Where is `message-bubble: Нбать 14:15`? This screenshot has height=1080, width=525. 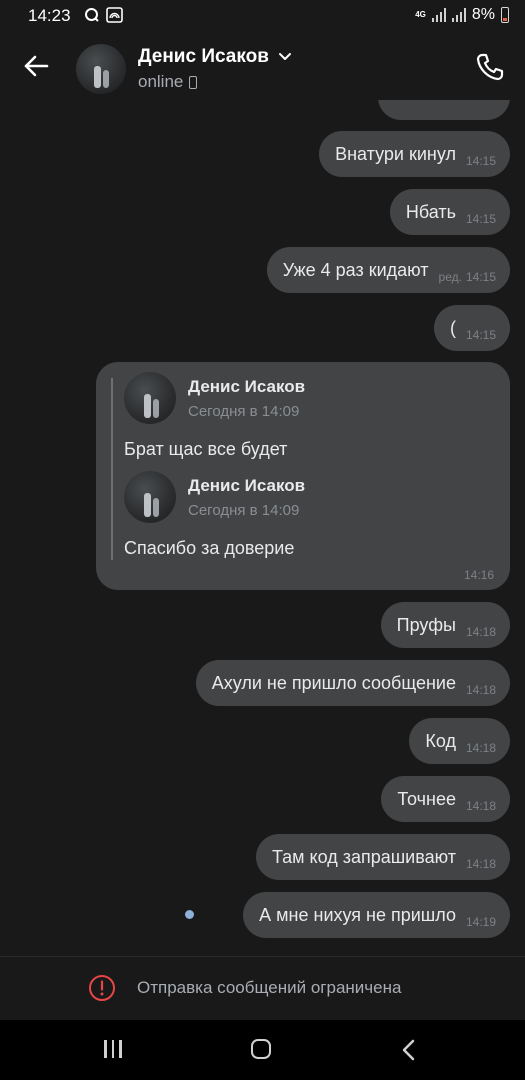 message-bubble: Нбать 14:15 is located at coordinates (449, 212).